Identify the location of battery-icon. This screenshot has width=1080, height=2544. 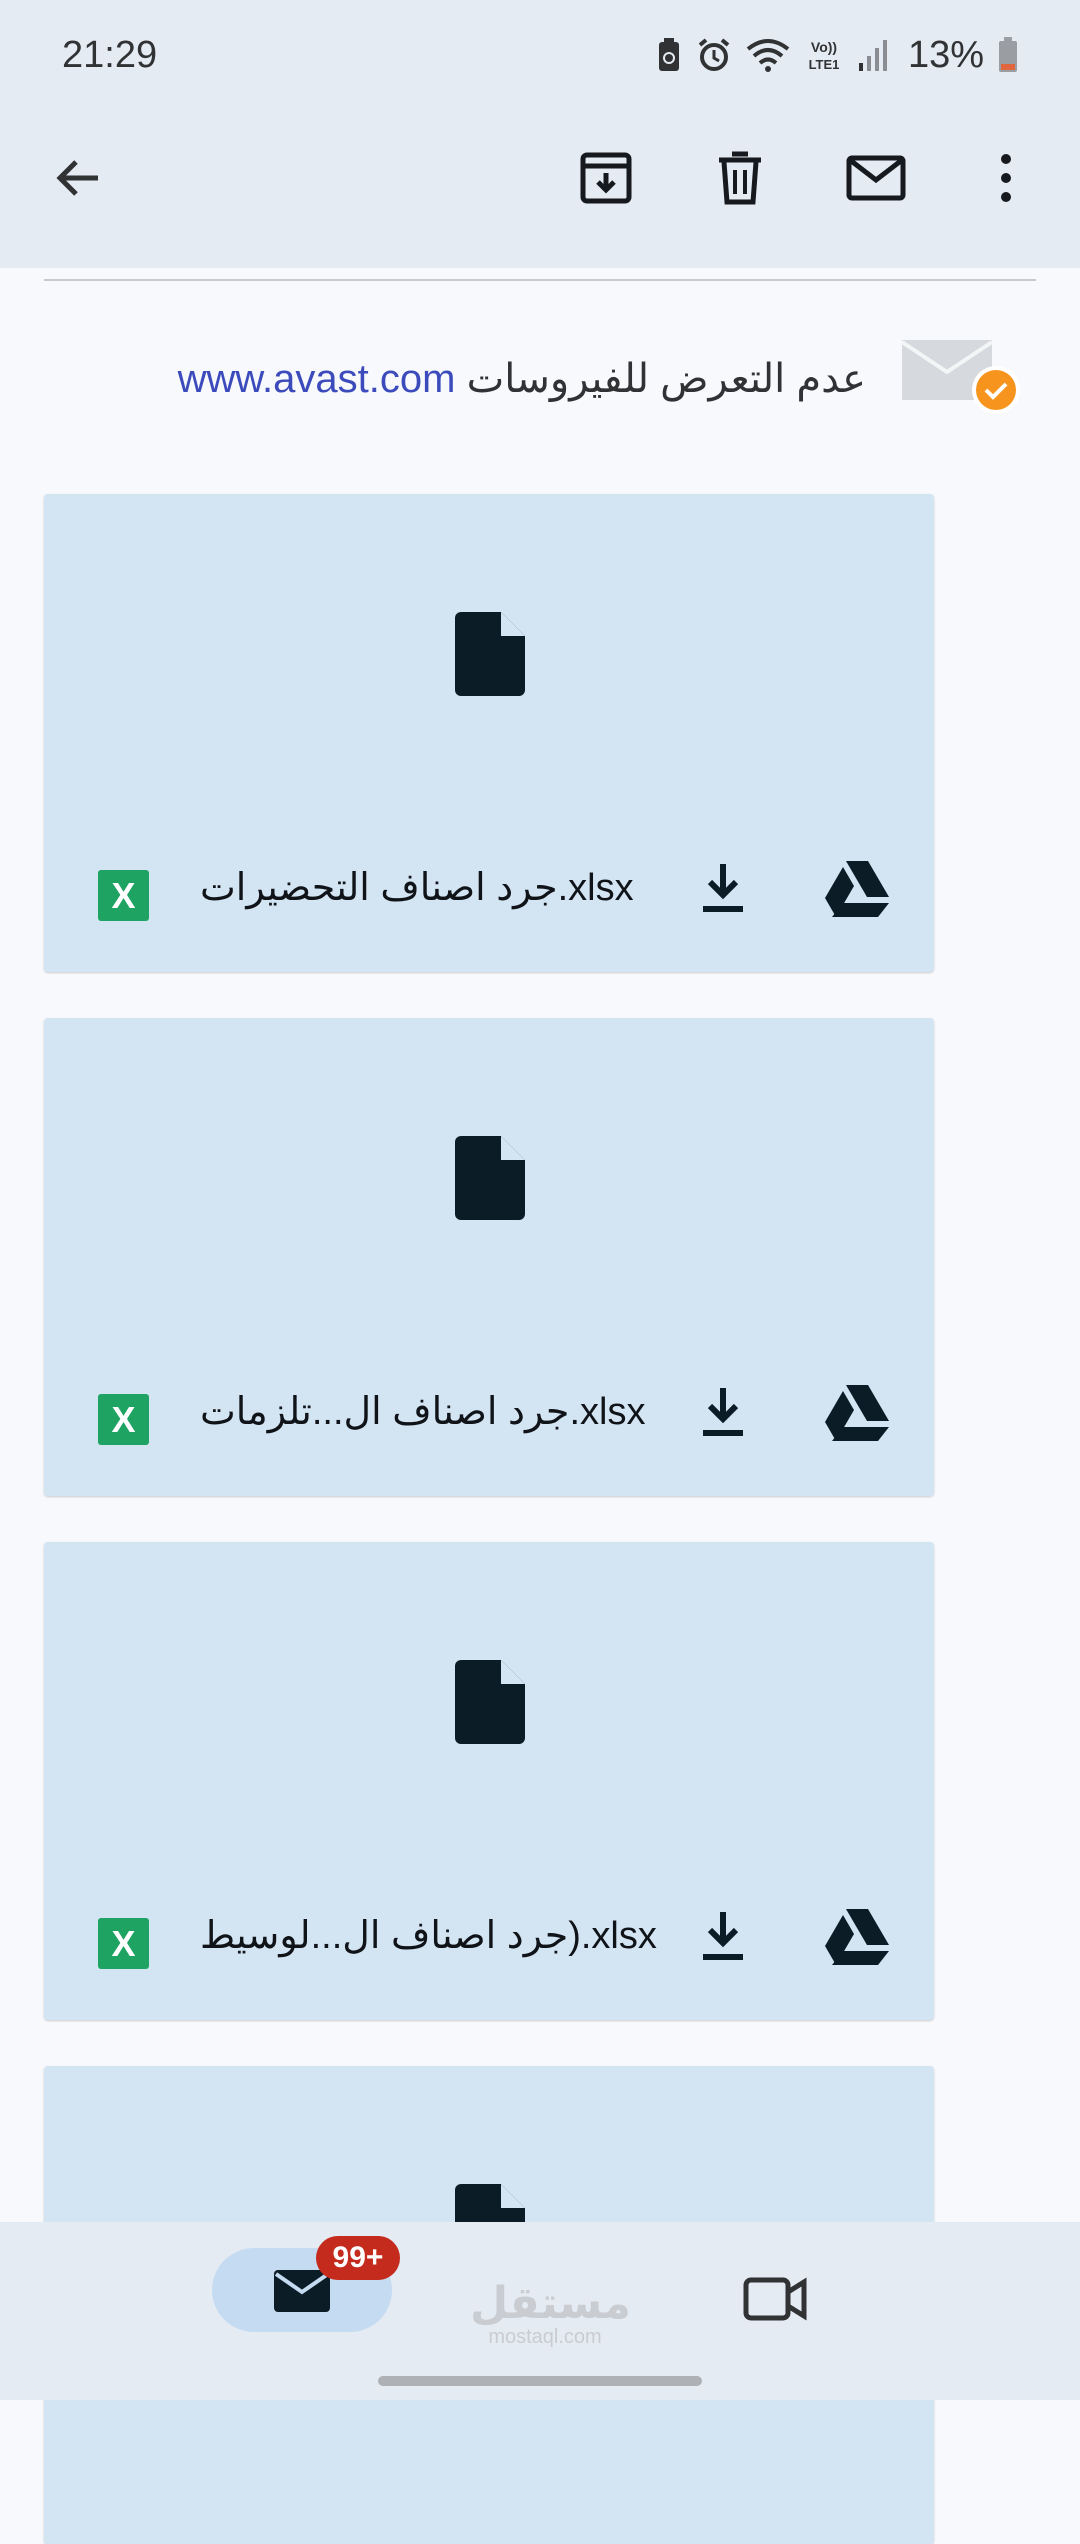
(1008, 54).